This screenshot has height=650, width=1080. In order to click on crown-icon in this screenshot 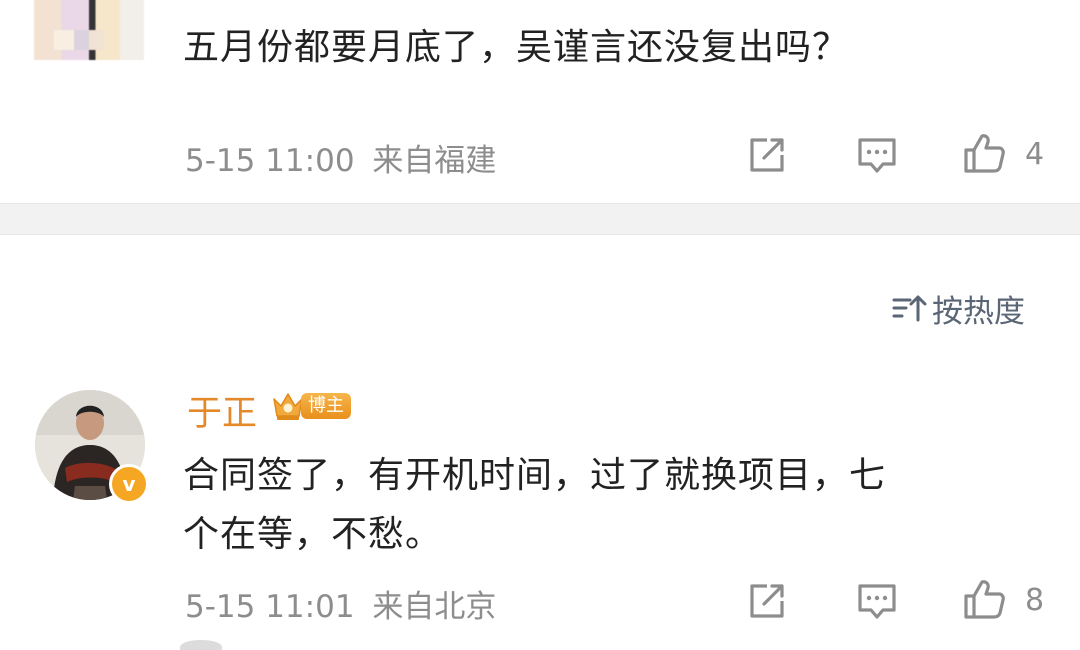, I will do `click(288, 406)`.